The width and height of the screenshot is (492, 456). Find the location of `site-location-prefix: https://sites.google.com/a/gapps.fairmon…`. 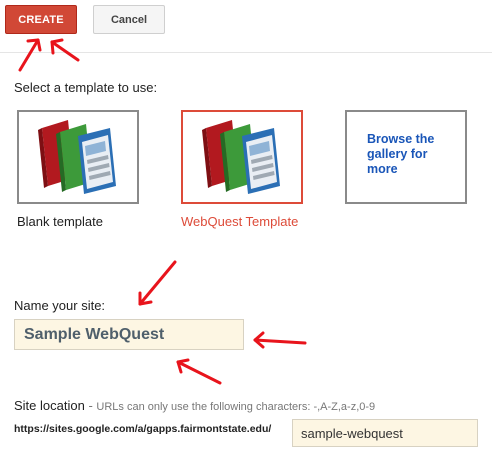

site-location-prefix: https://sites.google.com/a/gapps.fairmon… is located at coordinates (143, 429).